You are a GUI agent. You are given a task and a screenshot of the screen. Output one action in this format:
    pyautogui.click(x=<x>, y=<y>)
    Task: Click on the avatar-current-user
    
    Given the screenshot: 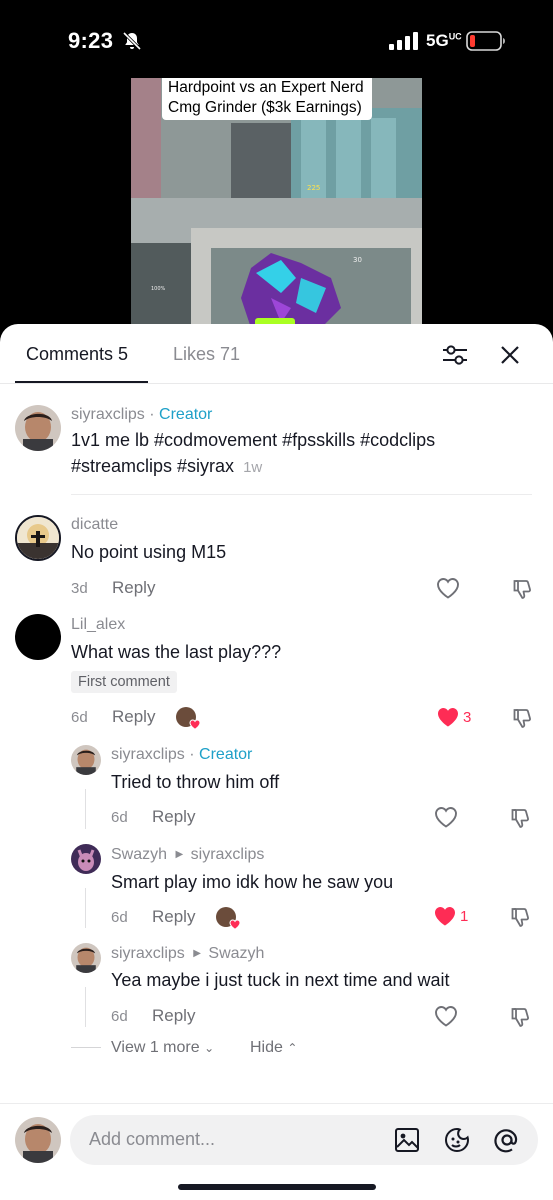 What is the action you would take?
    pyautogui.click(x=38, y=1140)
    